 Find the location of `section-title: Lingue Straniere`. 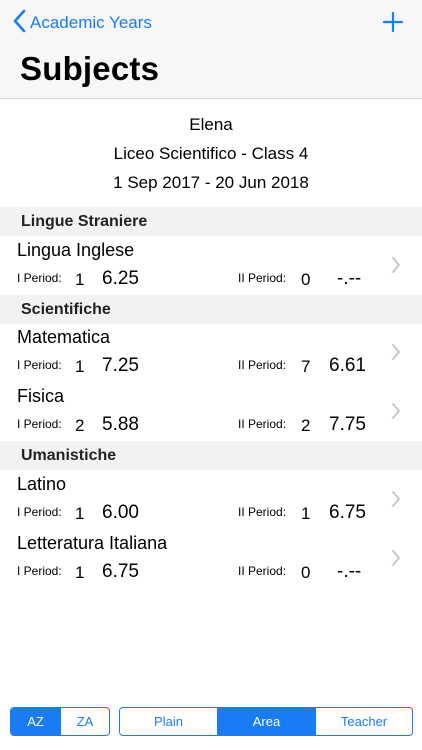

section-title: Lingue Straniere is located at coordinates (84, 221).